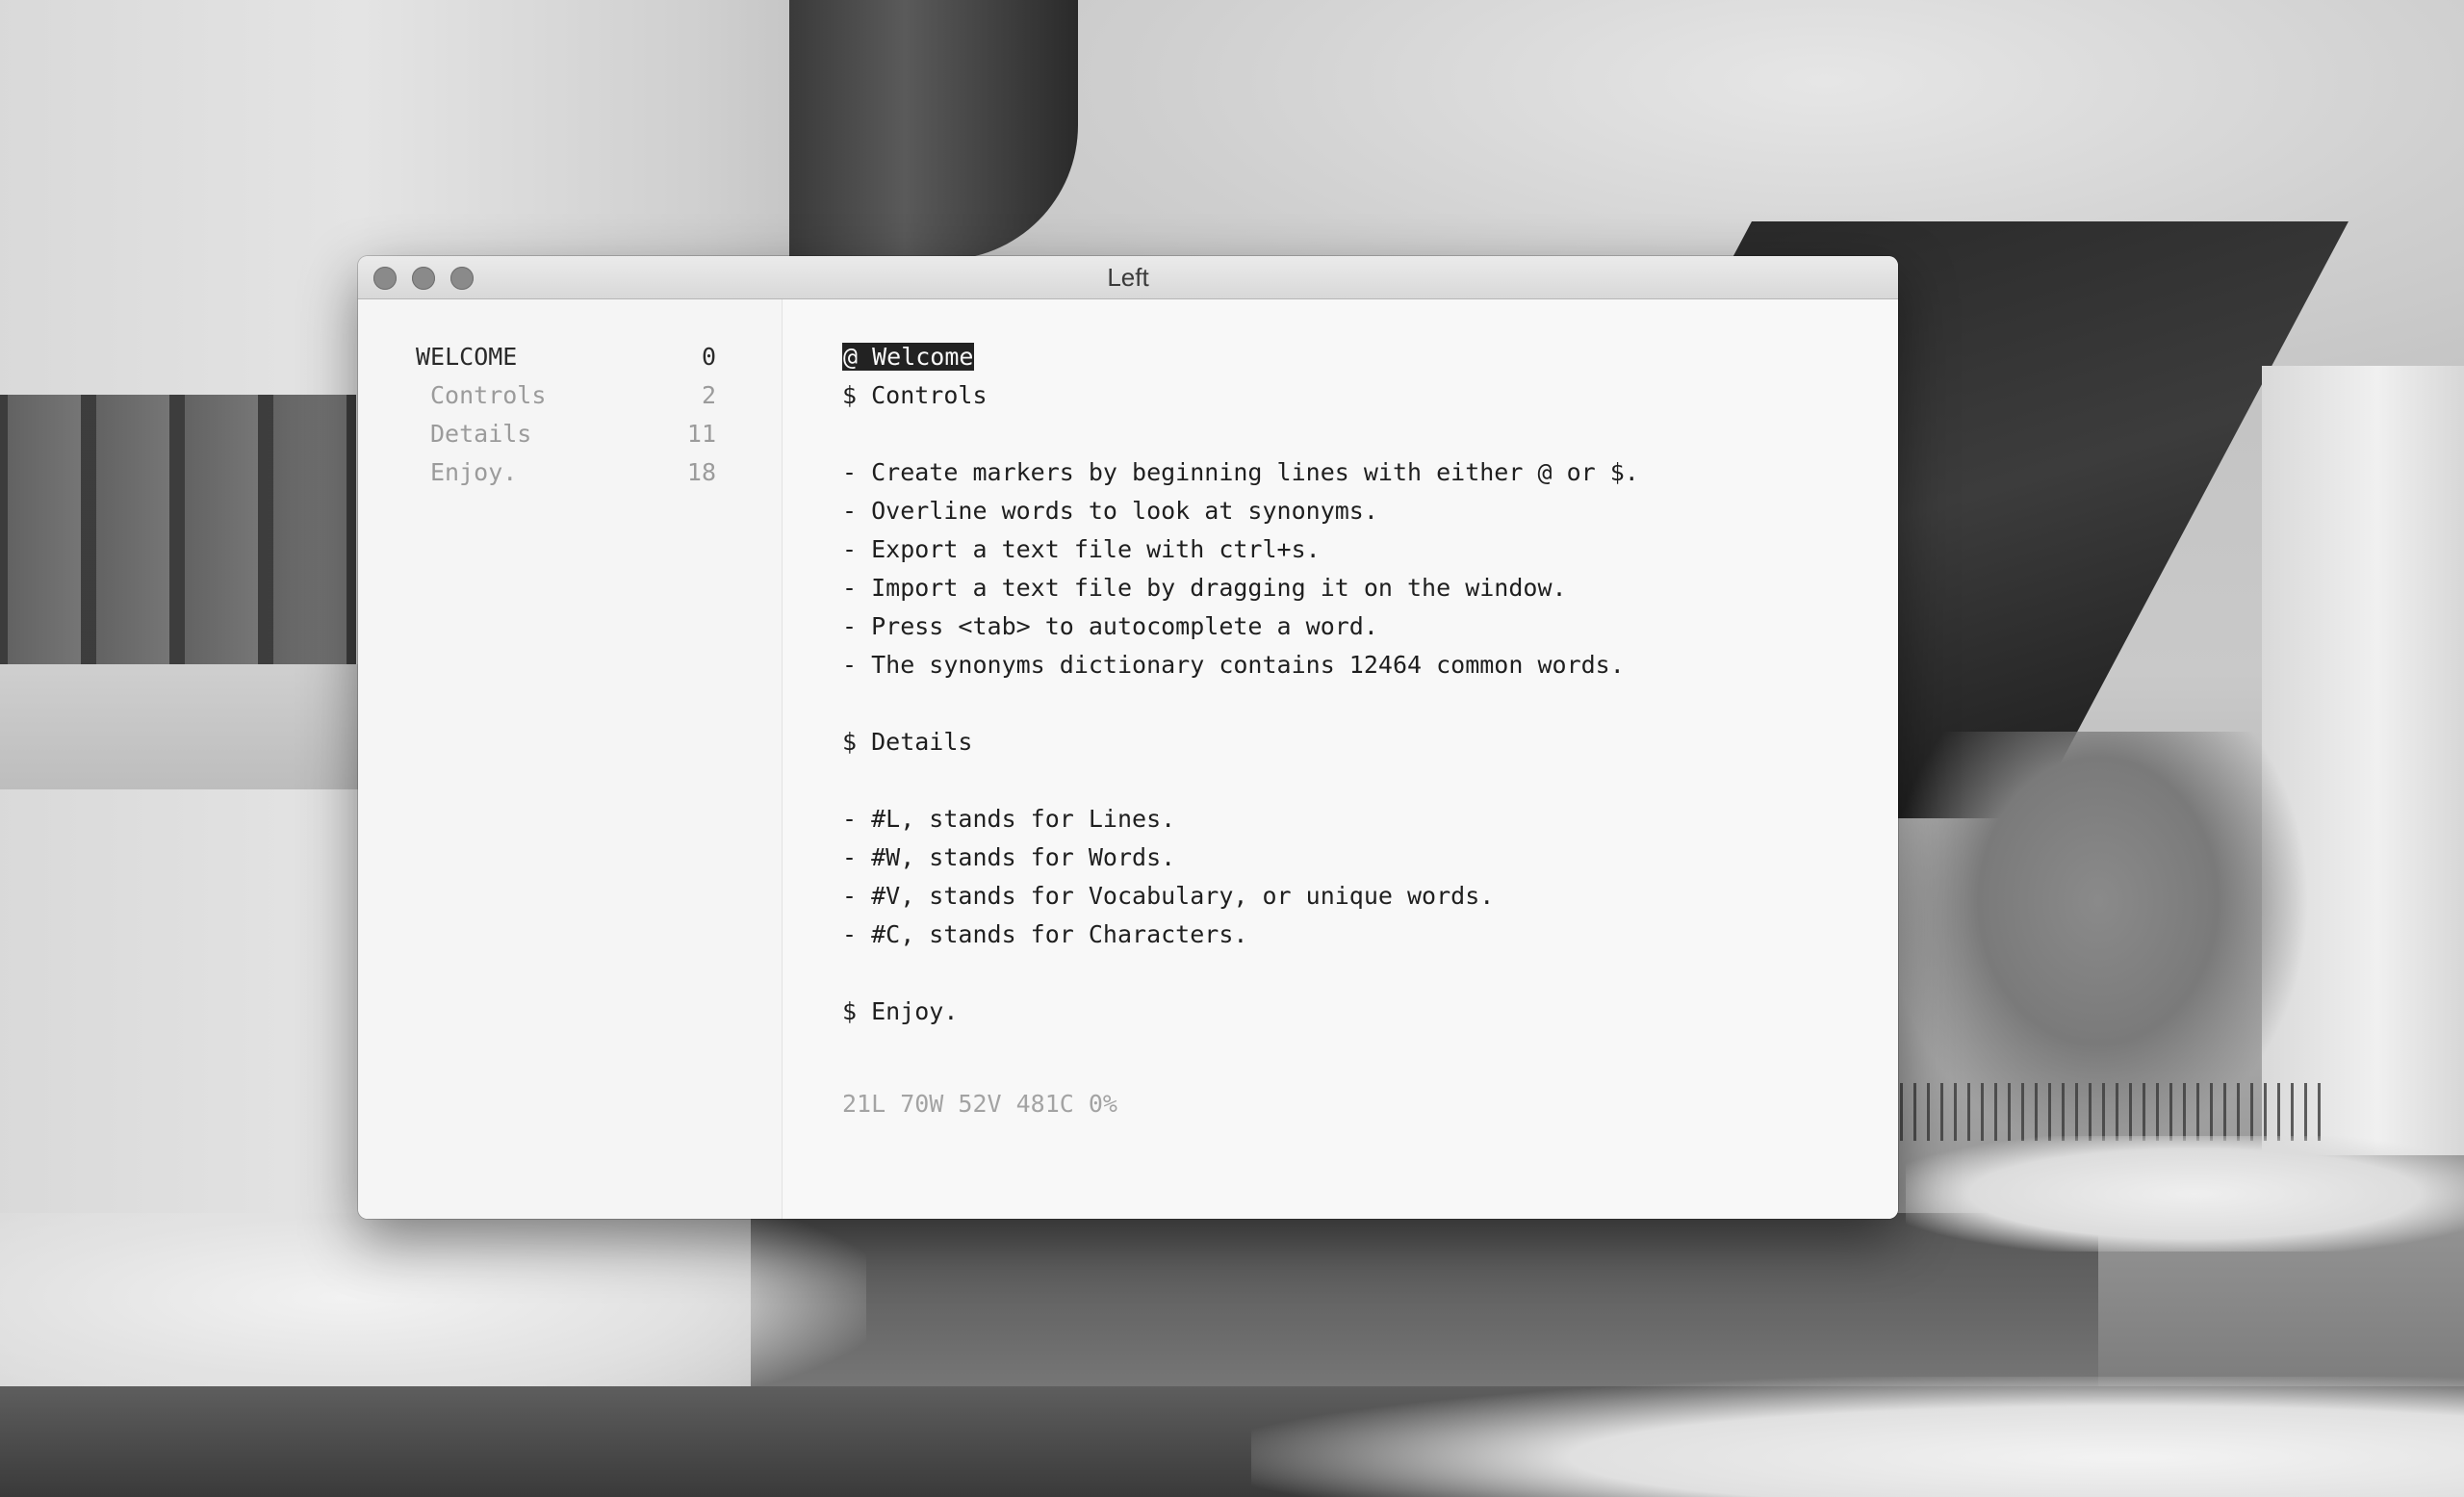  I want to click on title-bar: Left, so click(1128, 277).